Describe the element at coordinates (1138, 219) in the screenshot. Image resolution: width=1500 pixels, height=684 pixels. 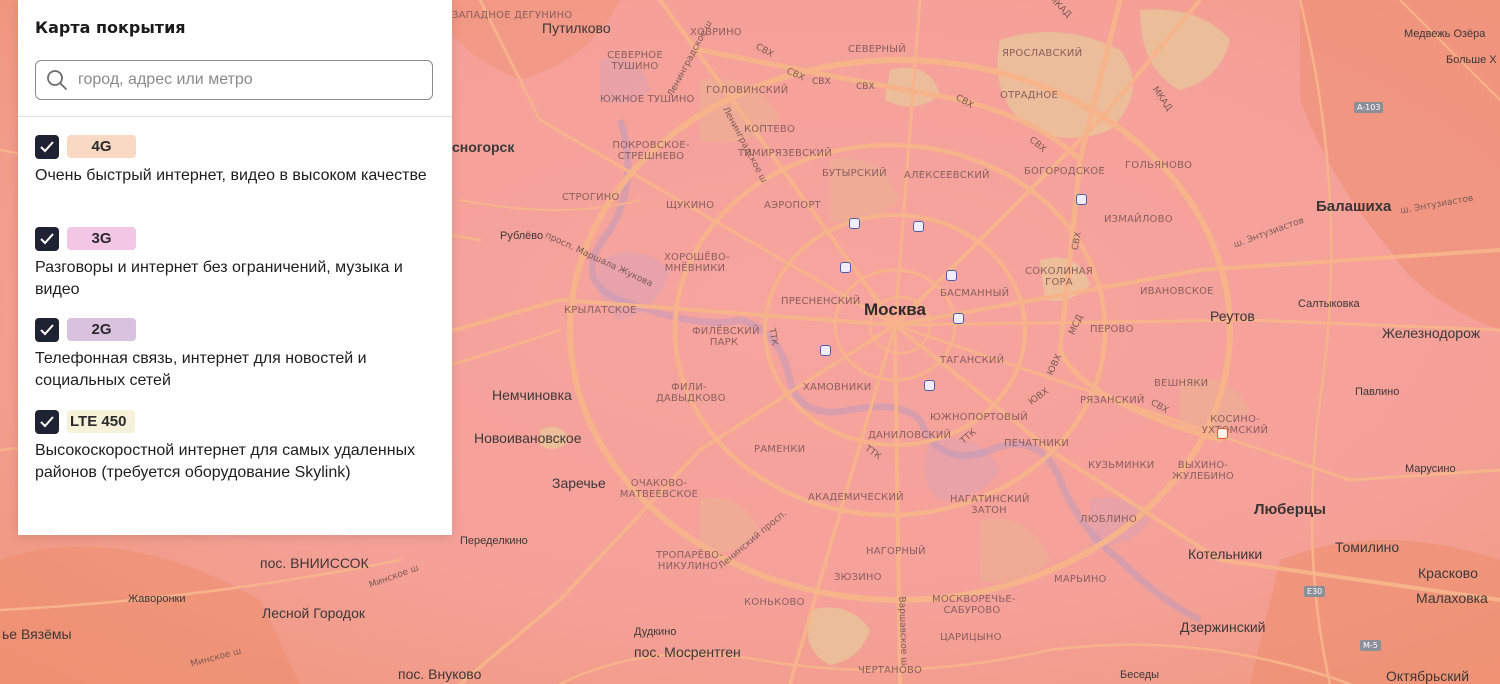
I see `district-izmailovo: ИЗМАЙЛОВО` at that location.